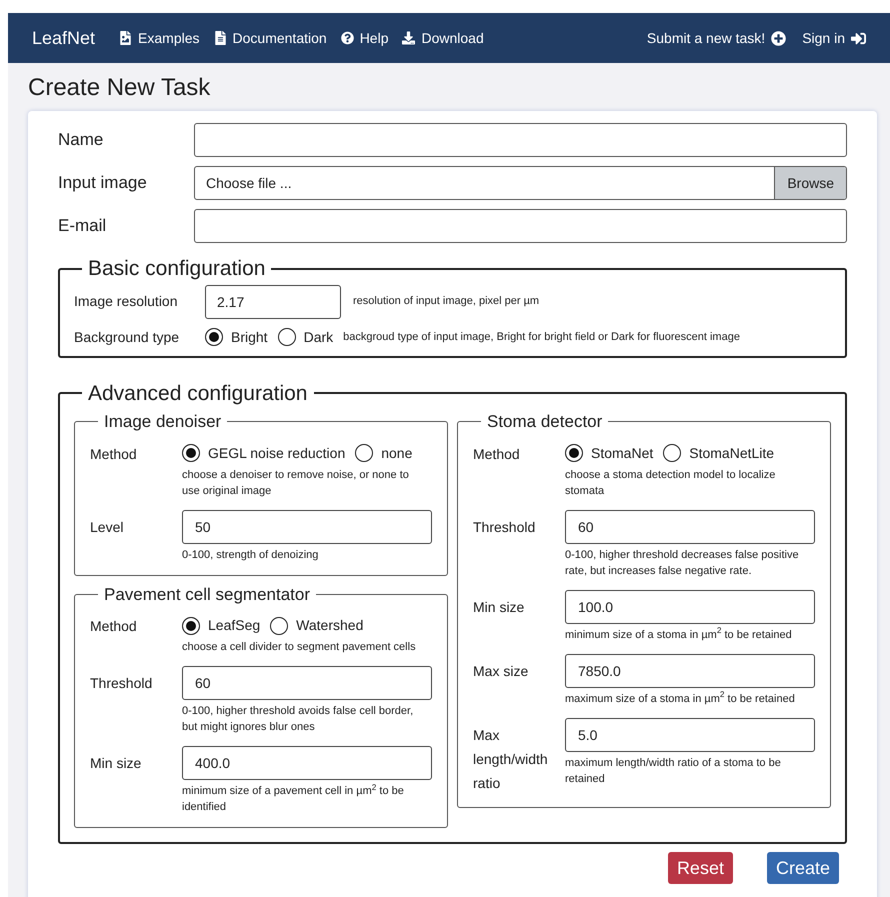  What do you see at coordinates (716, 38) in the screenshot?
I see `nav-link: Submit a new task!` at bounding box center [716, 38].